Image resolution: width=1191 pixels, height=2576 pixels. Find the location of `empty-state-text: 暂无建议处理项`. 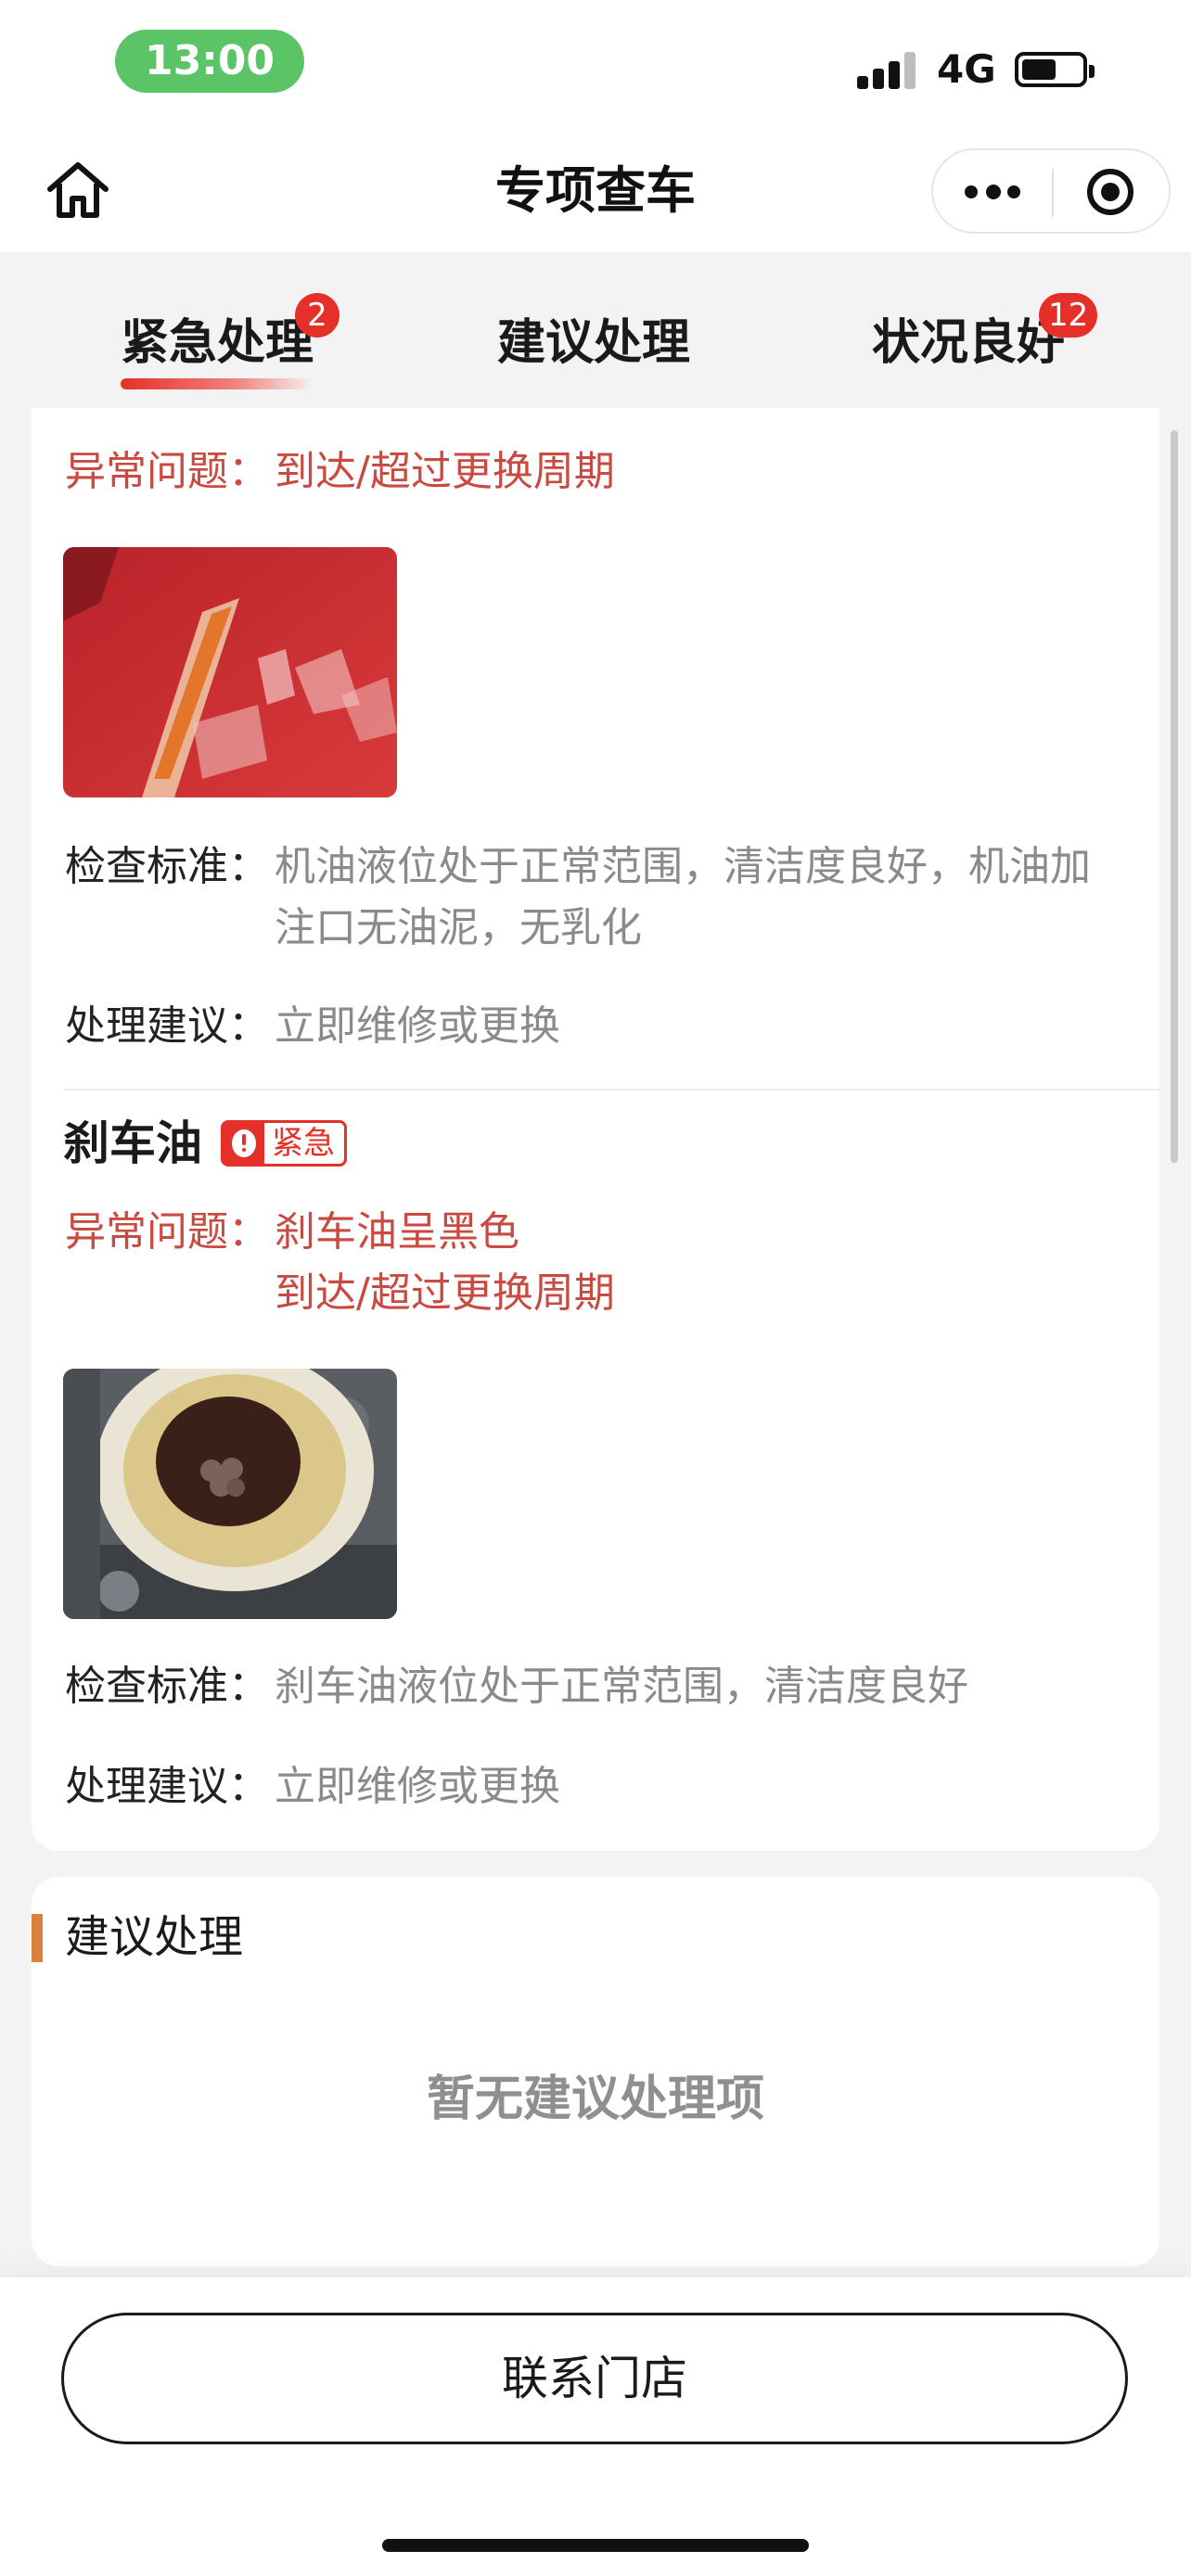

empty-state-text: 暂无建议处理项 is located at coordinates (595, 2099).